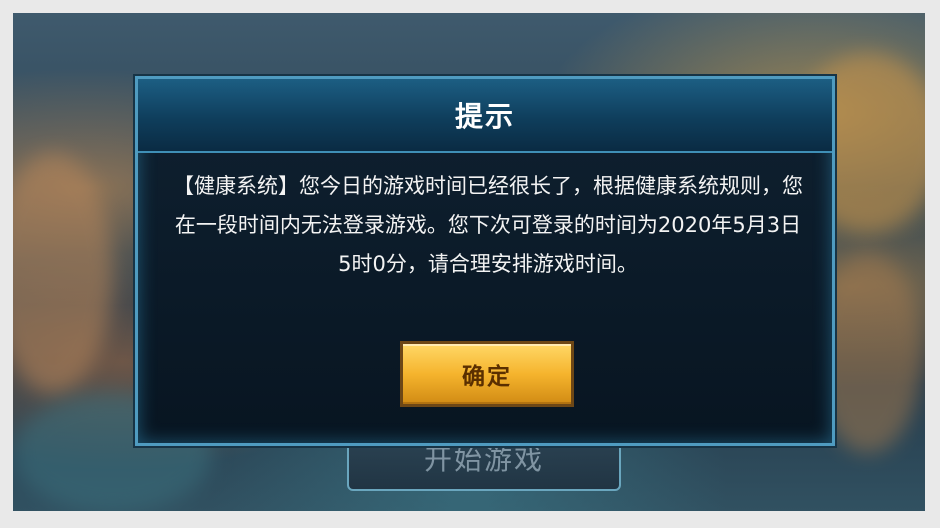  I want to click on dialog-header: 提示, so click(485, 116).